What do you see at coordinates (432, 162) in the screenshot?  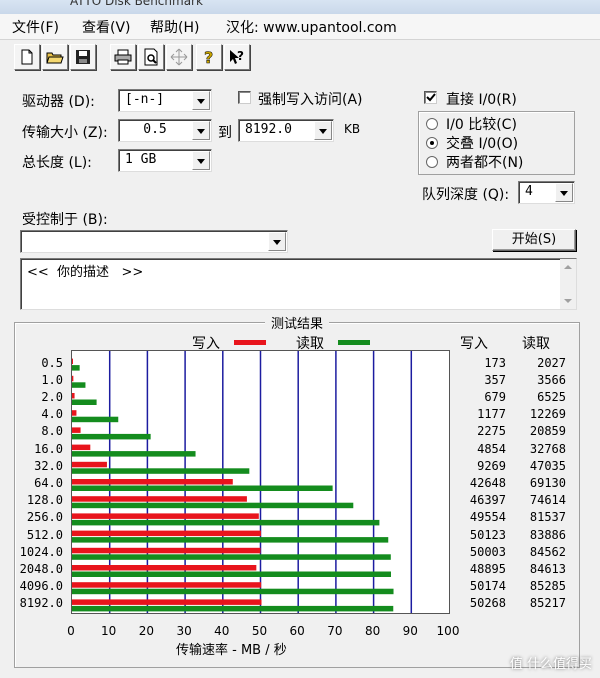 I see `radio-neither` at bounding box center [432, 162].